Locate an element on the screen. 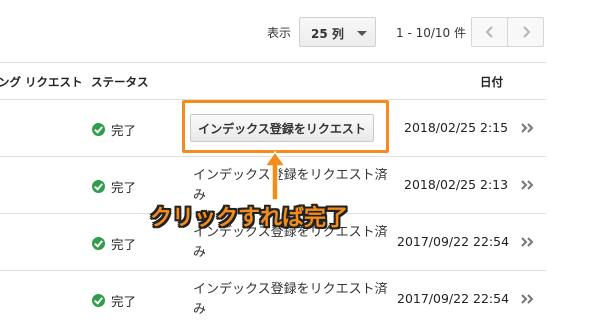 This screenshot has height=329, width=600. table-header: ング リクエスト ステータス 日付 is located at coordinates (273, 81).